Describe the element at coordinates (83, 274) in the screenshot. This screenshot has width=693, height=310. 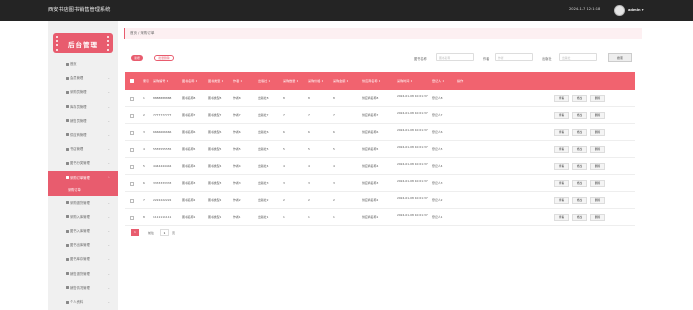
I see `sidebar-item: 销售退货管理 ⌄` at that location.